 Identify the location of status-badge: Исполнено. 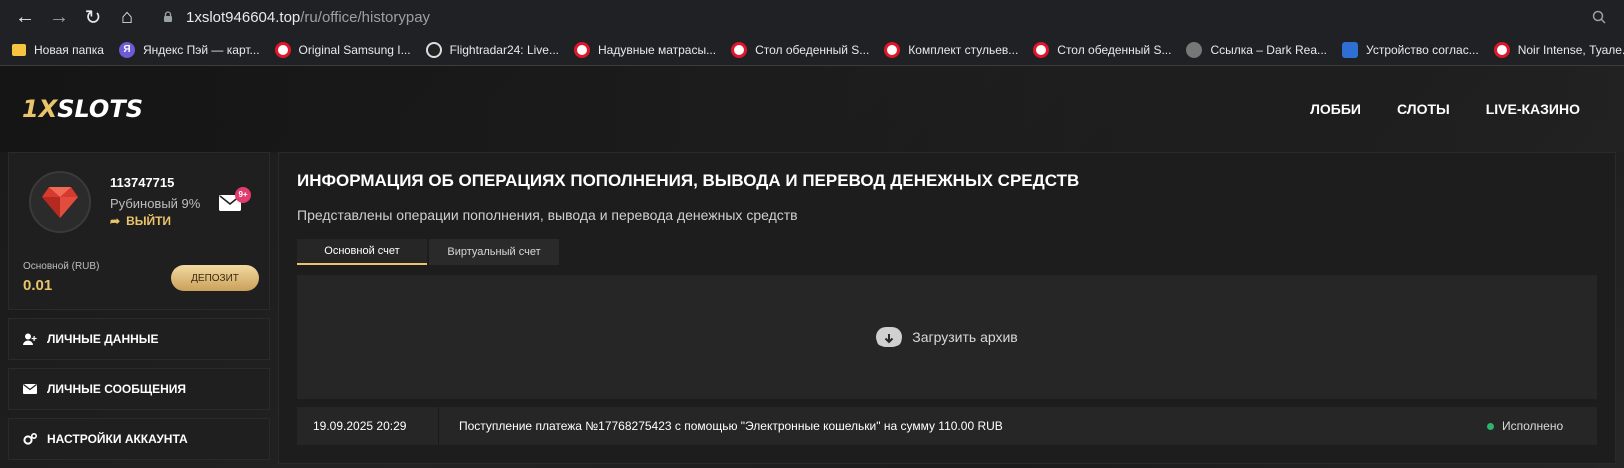
(1542, 426).